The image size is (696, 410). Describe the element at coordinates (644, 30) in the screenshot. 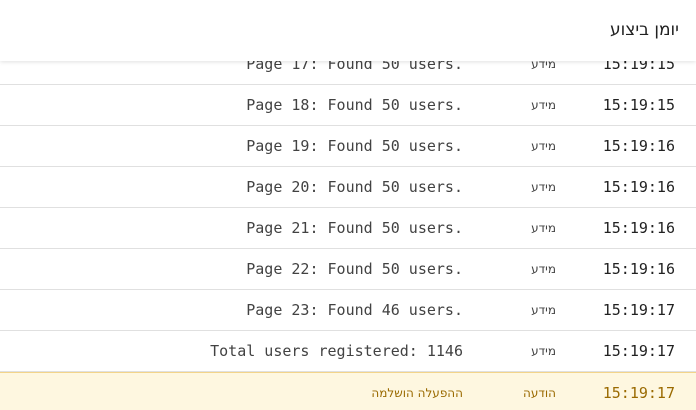

I see `panel-title: יומן ביצוע` at that location.